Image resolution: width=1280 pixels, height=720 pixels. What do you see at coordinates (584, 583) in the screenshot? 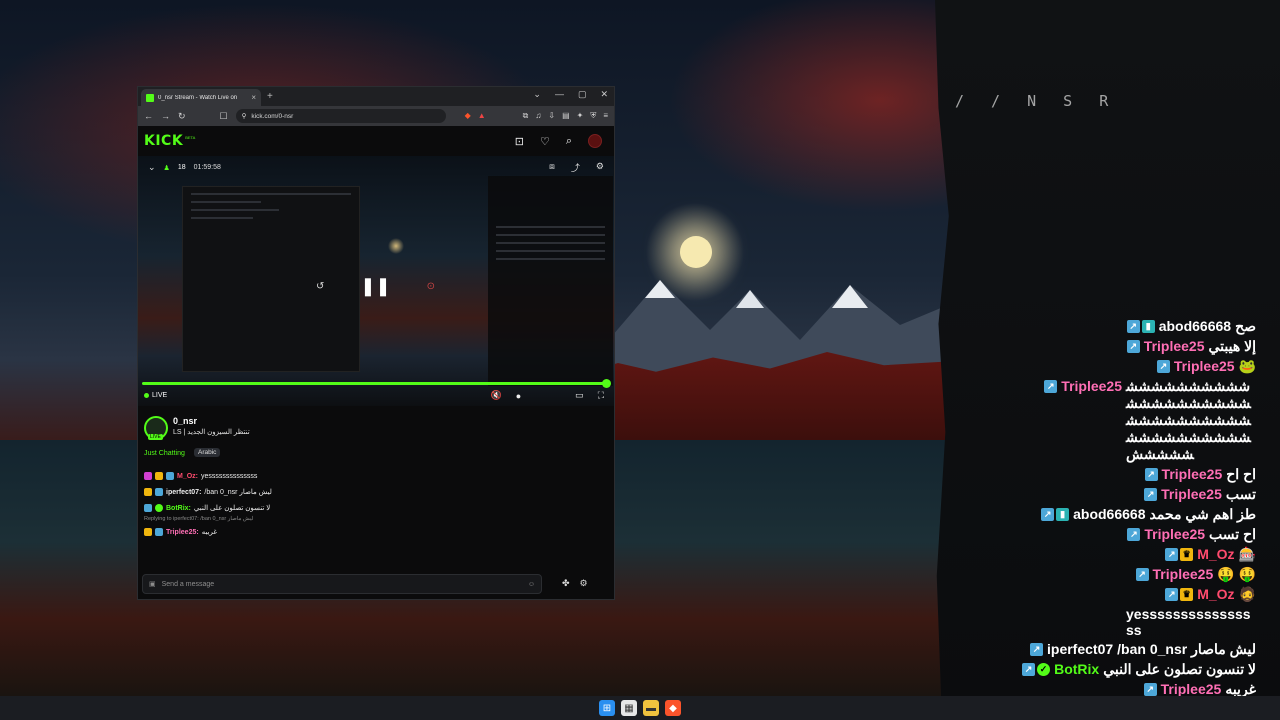
I see `chat-settings-icon: ⚙` at bounding box center [584, 583].